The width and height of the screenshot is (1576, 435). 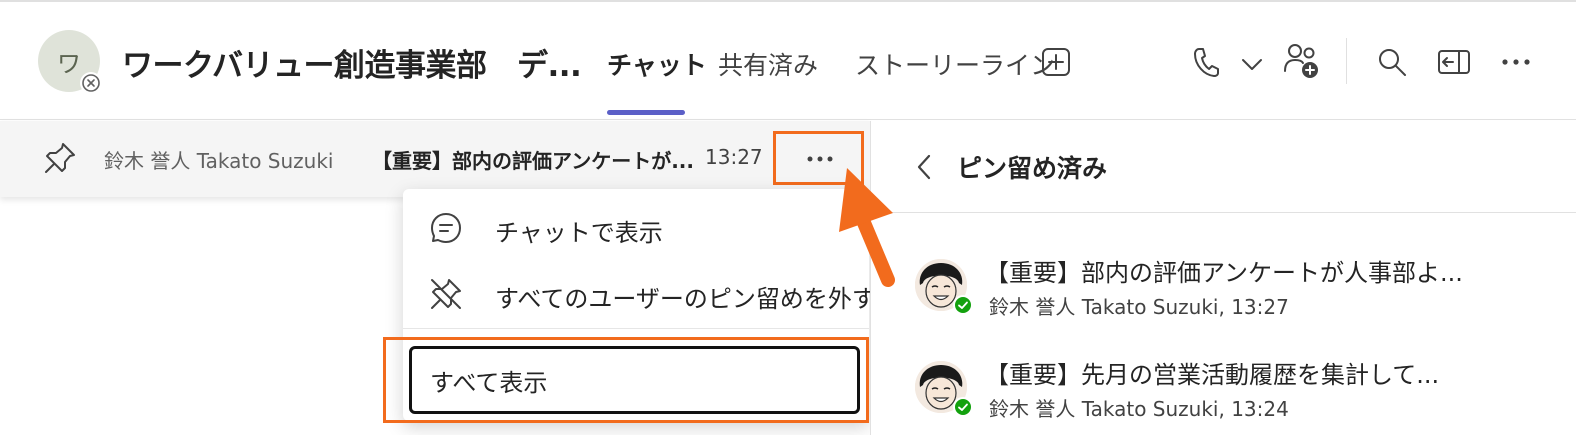 I want to click on pinned-entry-meta: 鈴木 誉人 Takato Suzuki, 13:24, so click(x=1139, y=409).